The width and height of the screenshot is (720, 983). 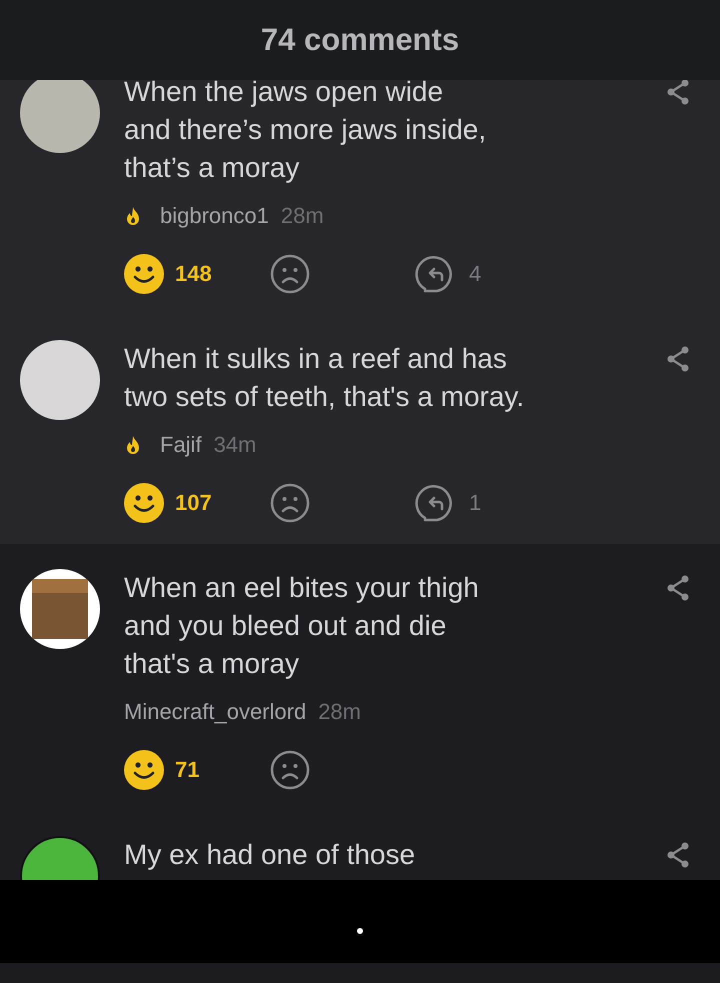 What do you see at coordinates (214, 216) in the screenshot?
I see `username-link: bigbronco1` at bounding box center [214, 216].